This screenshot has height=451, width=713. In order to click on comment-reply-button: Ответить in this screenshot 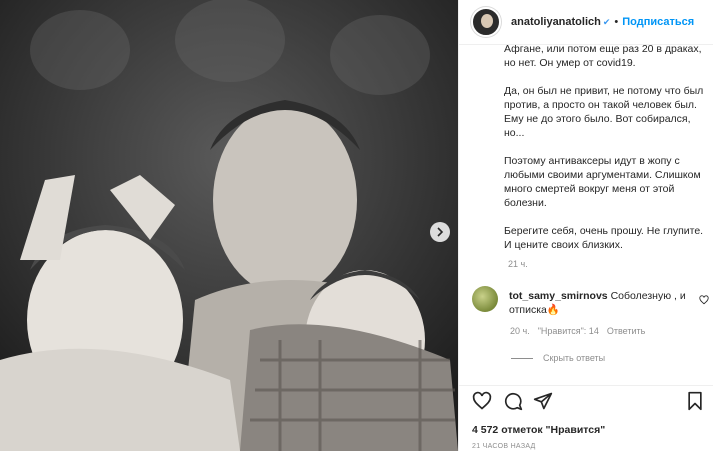, I will do `click(626, 331)`.